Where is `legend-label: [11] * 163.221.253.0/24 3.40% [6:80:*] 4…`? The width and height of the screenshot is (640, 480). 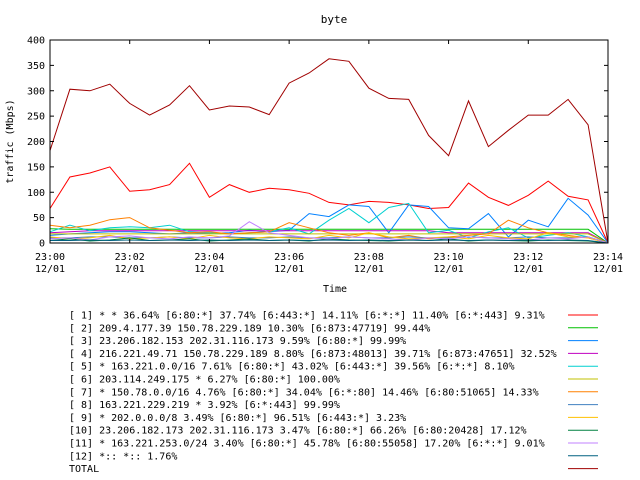
legend-label: [11] * 163.221.253.0/24 3.40% [6:80:*] 4… is located at coordinates (307, 444).